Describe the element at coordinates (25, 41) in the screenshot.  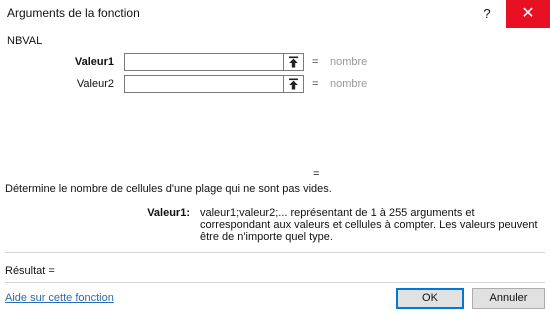
I see `function-name: NBVAL` at that location.